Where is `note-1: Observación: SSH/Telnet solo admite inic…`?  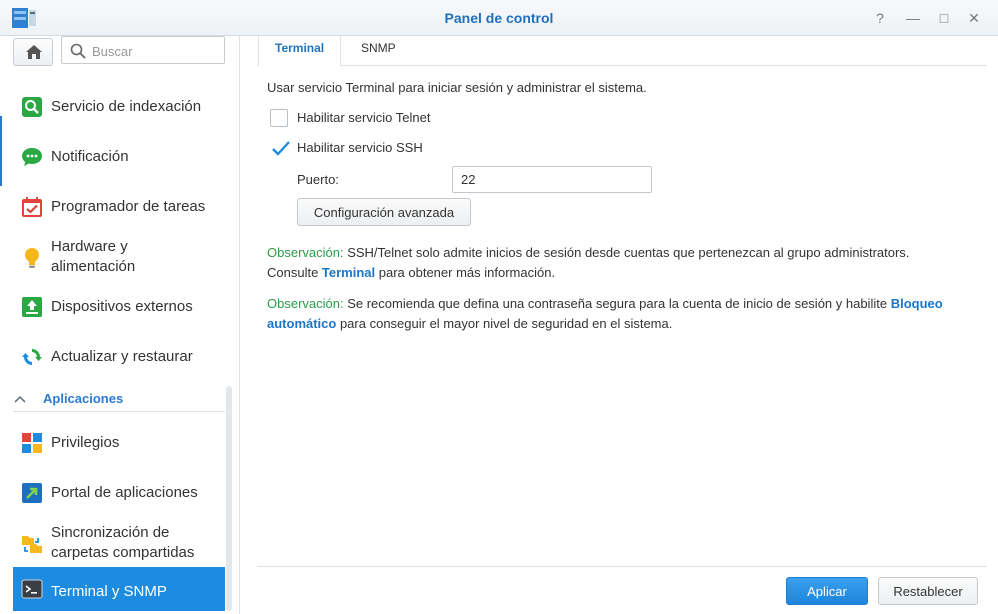
note-1: Observación: SSH/Telnet solo admite inic… is located at coordinates (588, 253).